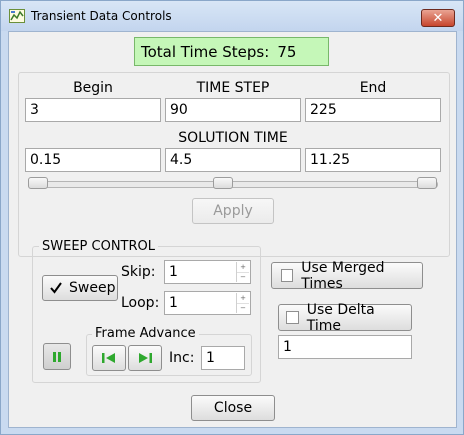  I want to click on pause-icon, so click(57, 356).